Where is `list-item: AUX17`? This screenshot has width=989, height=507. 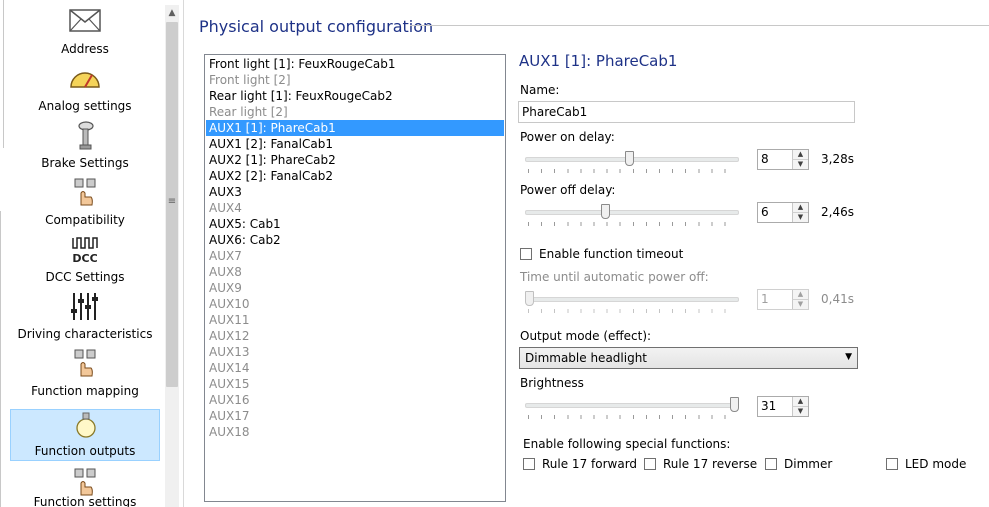 list-item: AUX17 is located at coordinates (355, 416).